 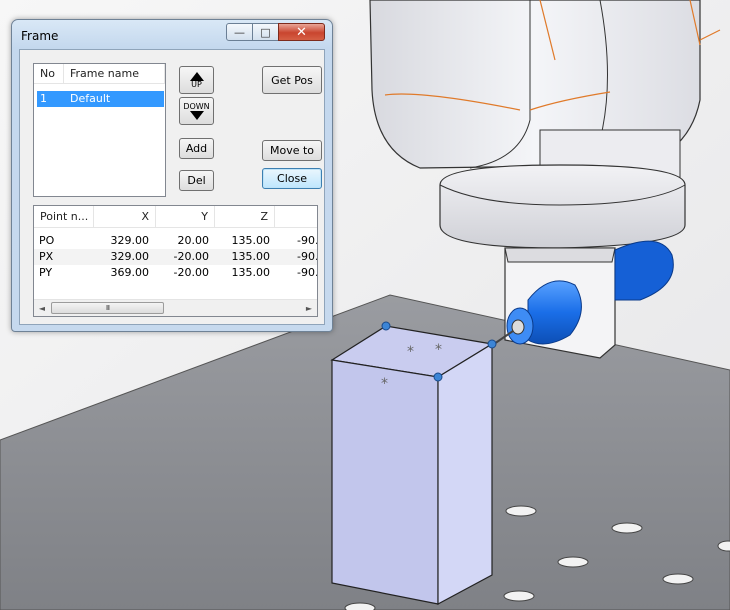 I want to click on scroll-left-icon: ◄, so click(x=42, y=308).